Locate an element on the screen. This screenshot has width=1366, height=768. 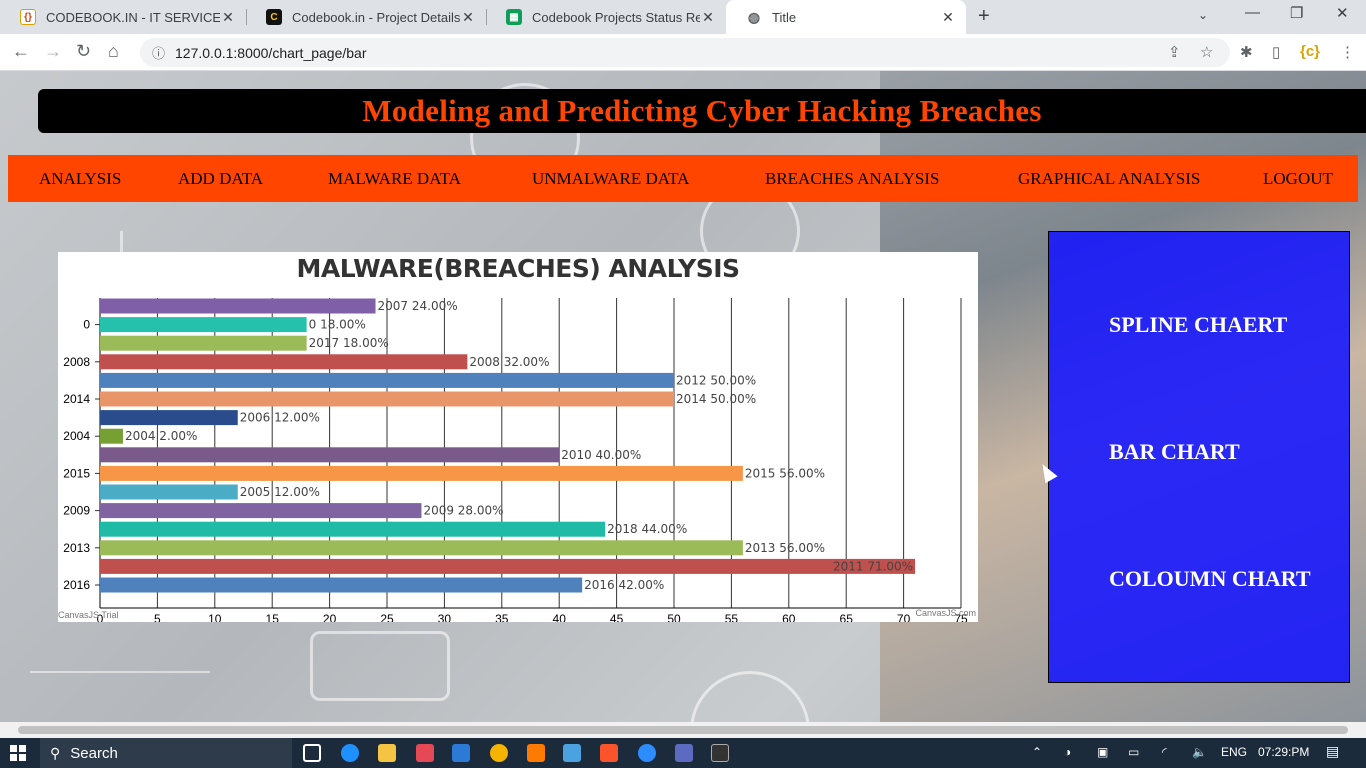
chart-title: MALWARE(BREACHES) ANALYSIS is located at coordinates (518, 268).